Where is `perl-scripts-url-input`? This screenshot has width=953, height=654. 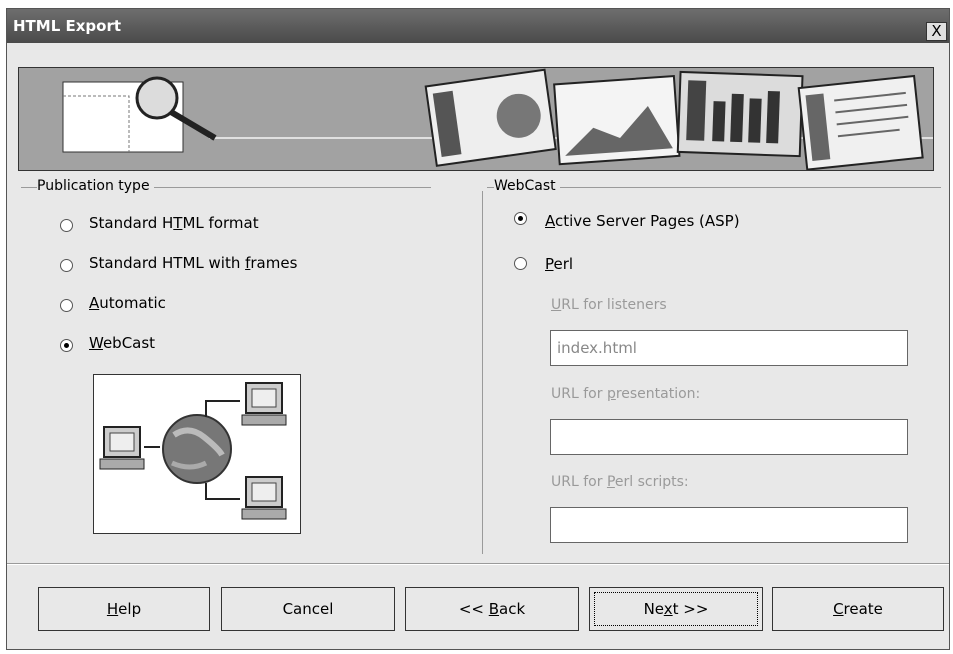
perl-scripts-url-input is located at coordinates (729, 525).